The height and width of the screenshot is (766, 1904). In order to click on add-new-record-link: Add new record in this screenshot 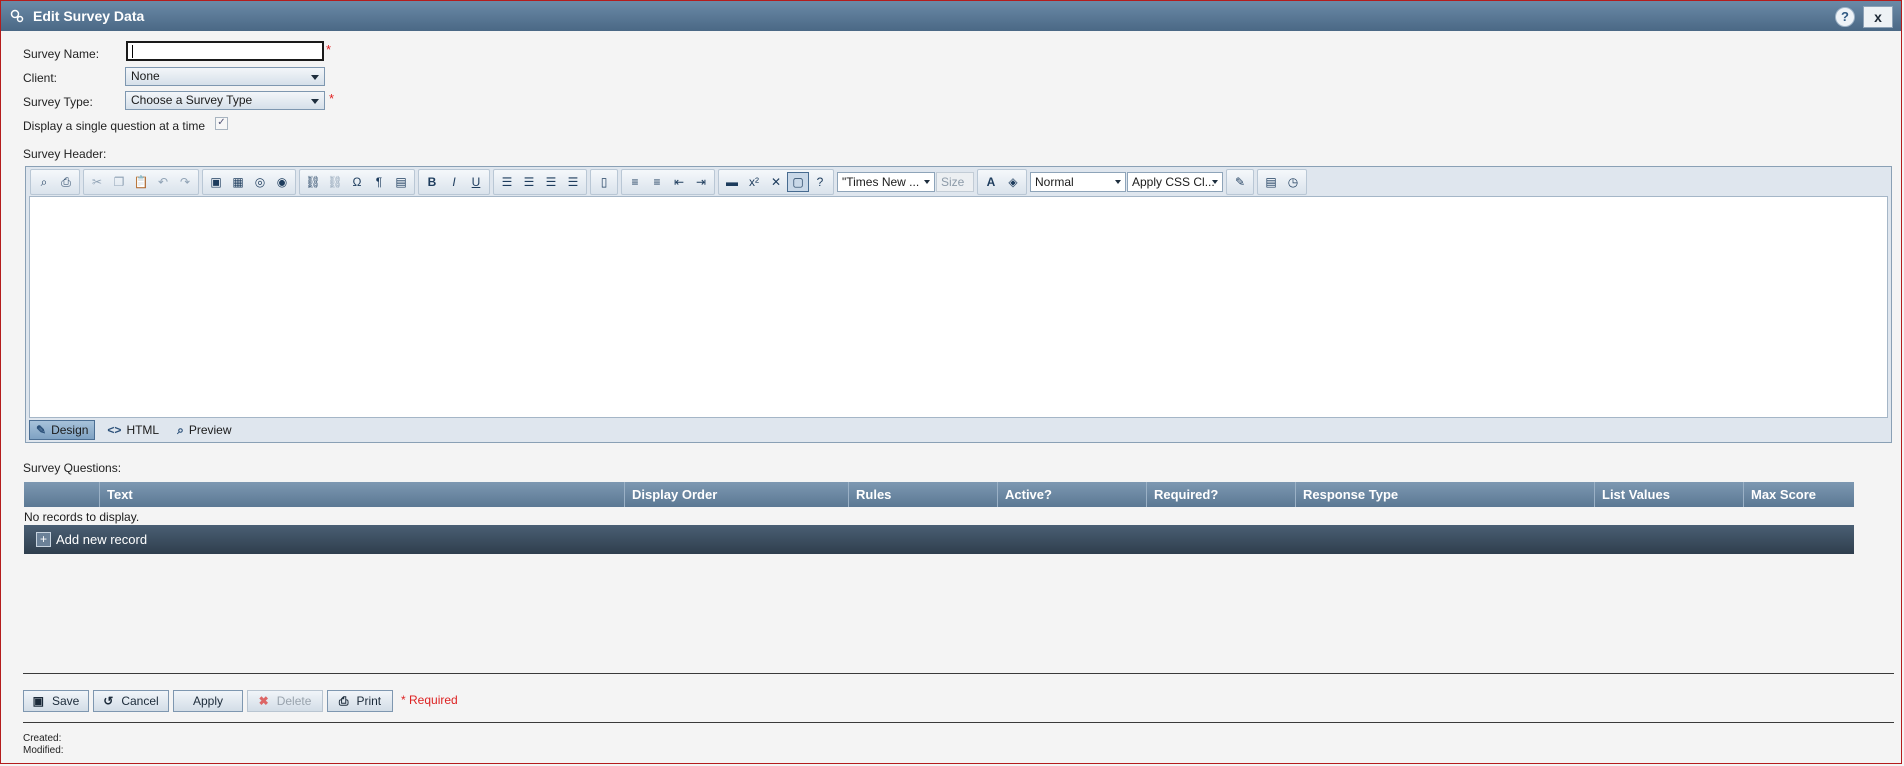, I will do `click(101, 539)`.